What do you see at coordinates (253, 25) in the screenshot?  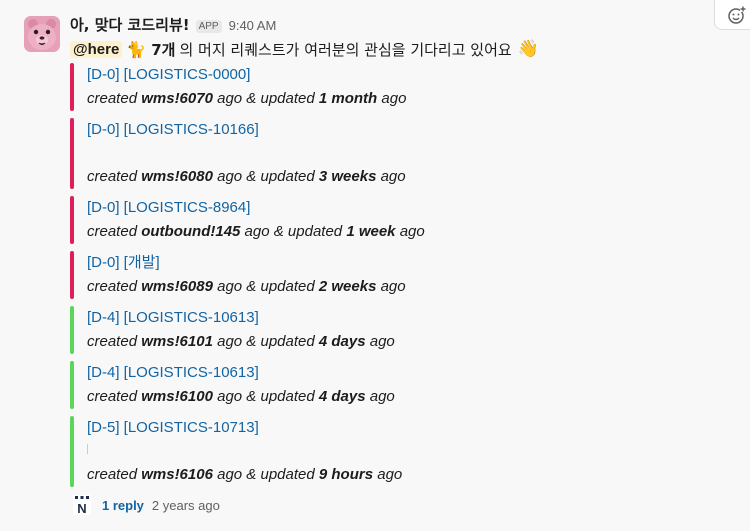 I see `message-timestamp: 9:40 AM` at bounding box center [253, 25].